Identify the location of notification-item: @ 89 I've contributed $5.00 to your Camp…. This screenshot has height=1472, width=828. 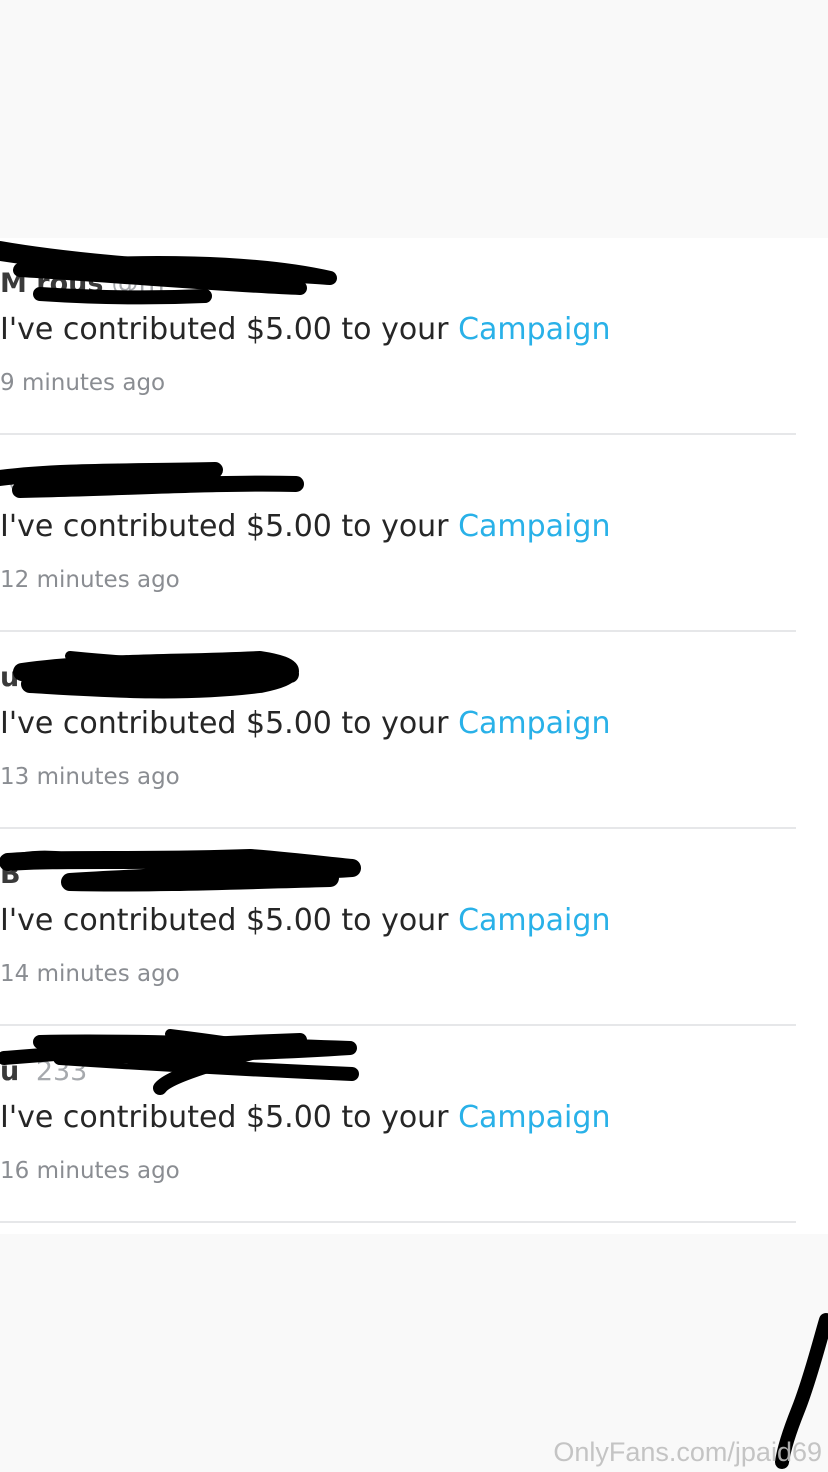
(398, 533).